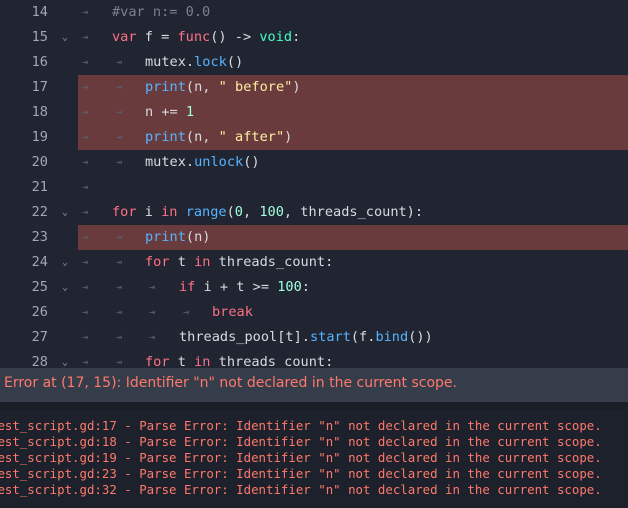  Describe the element at coordinates (39, 237) in the screenshot. I see `line-number: 23` at that location.